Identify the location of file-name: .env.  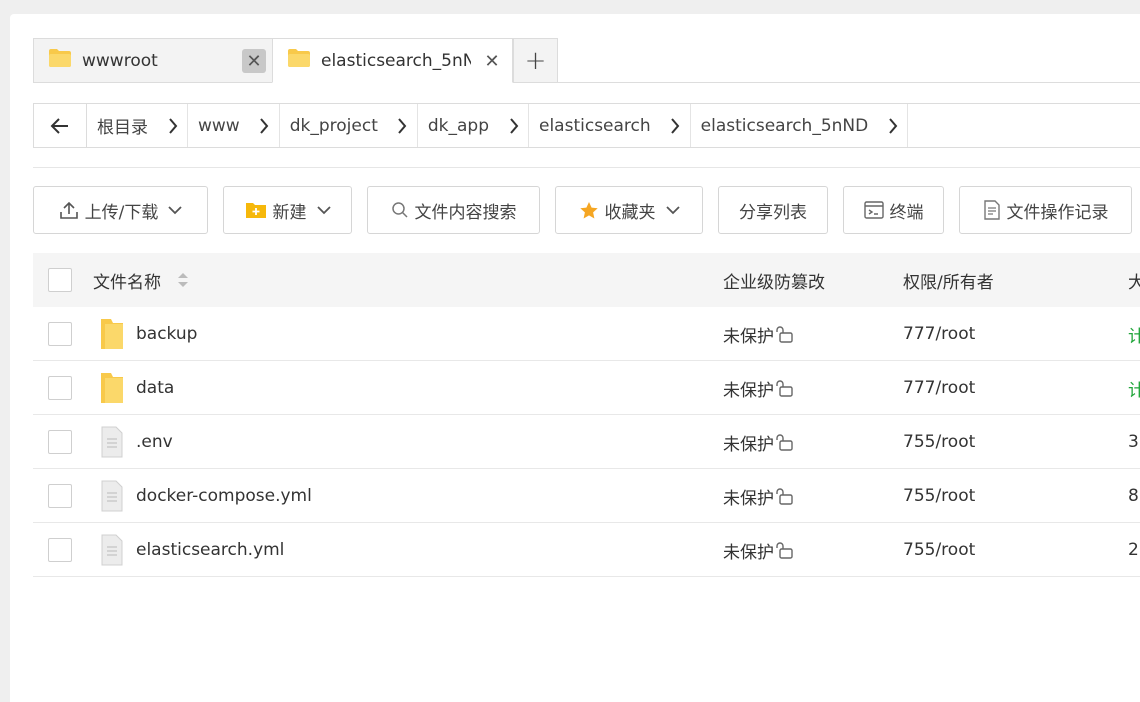
(154, 442).